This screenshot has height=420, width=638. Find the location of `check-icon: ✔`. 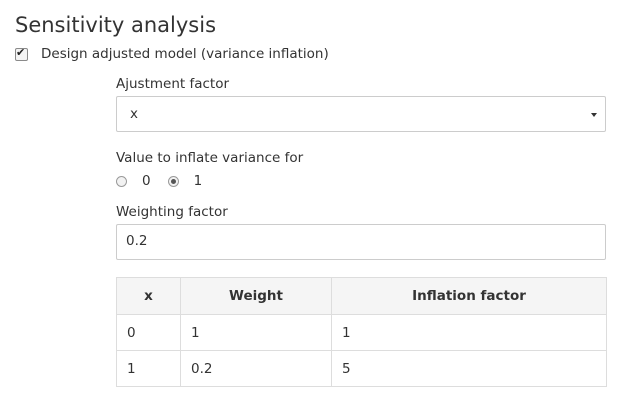

check-icon: ✔ is located at coordinates (21, 52).